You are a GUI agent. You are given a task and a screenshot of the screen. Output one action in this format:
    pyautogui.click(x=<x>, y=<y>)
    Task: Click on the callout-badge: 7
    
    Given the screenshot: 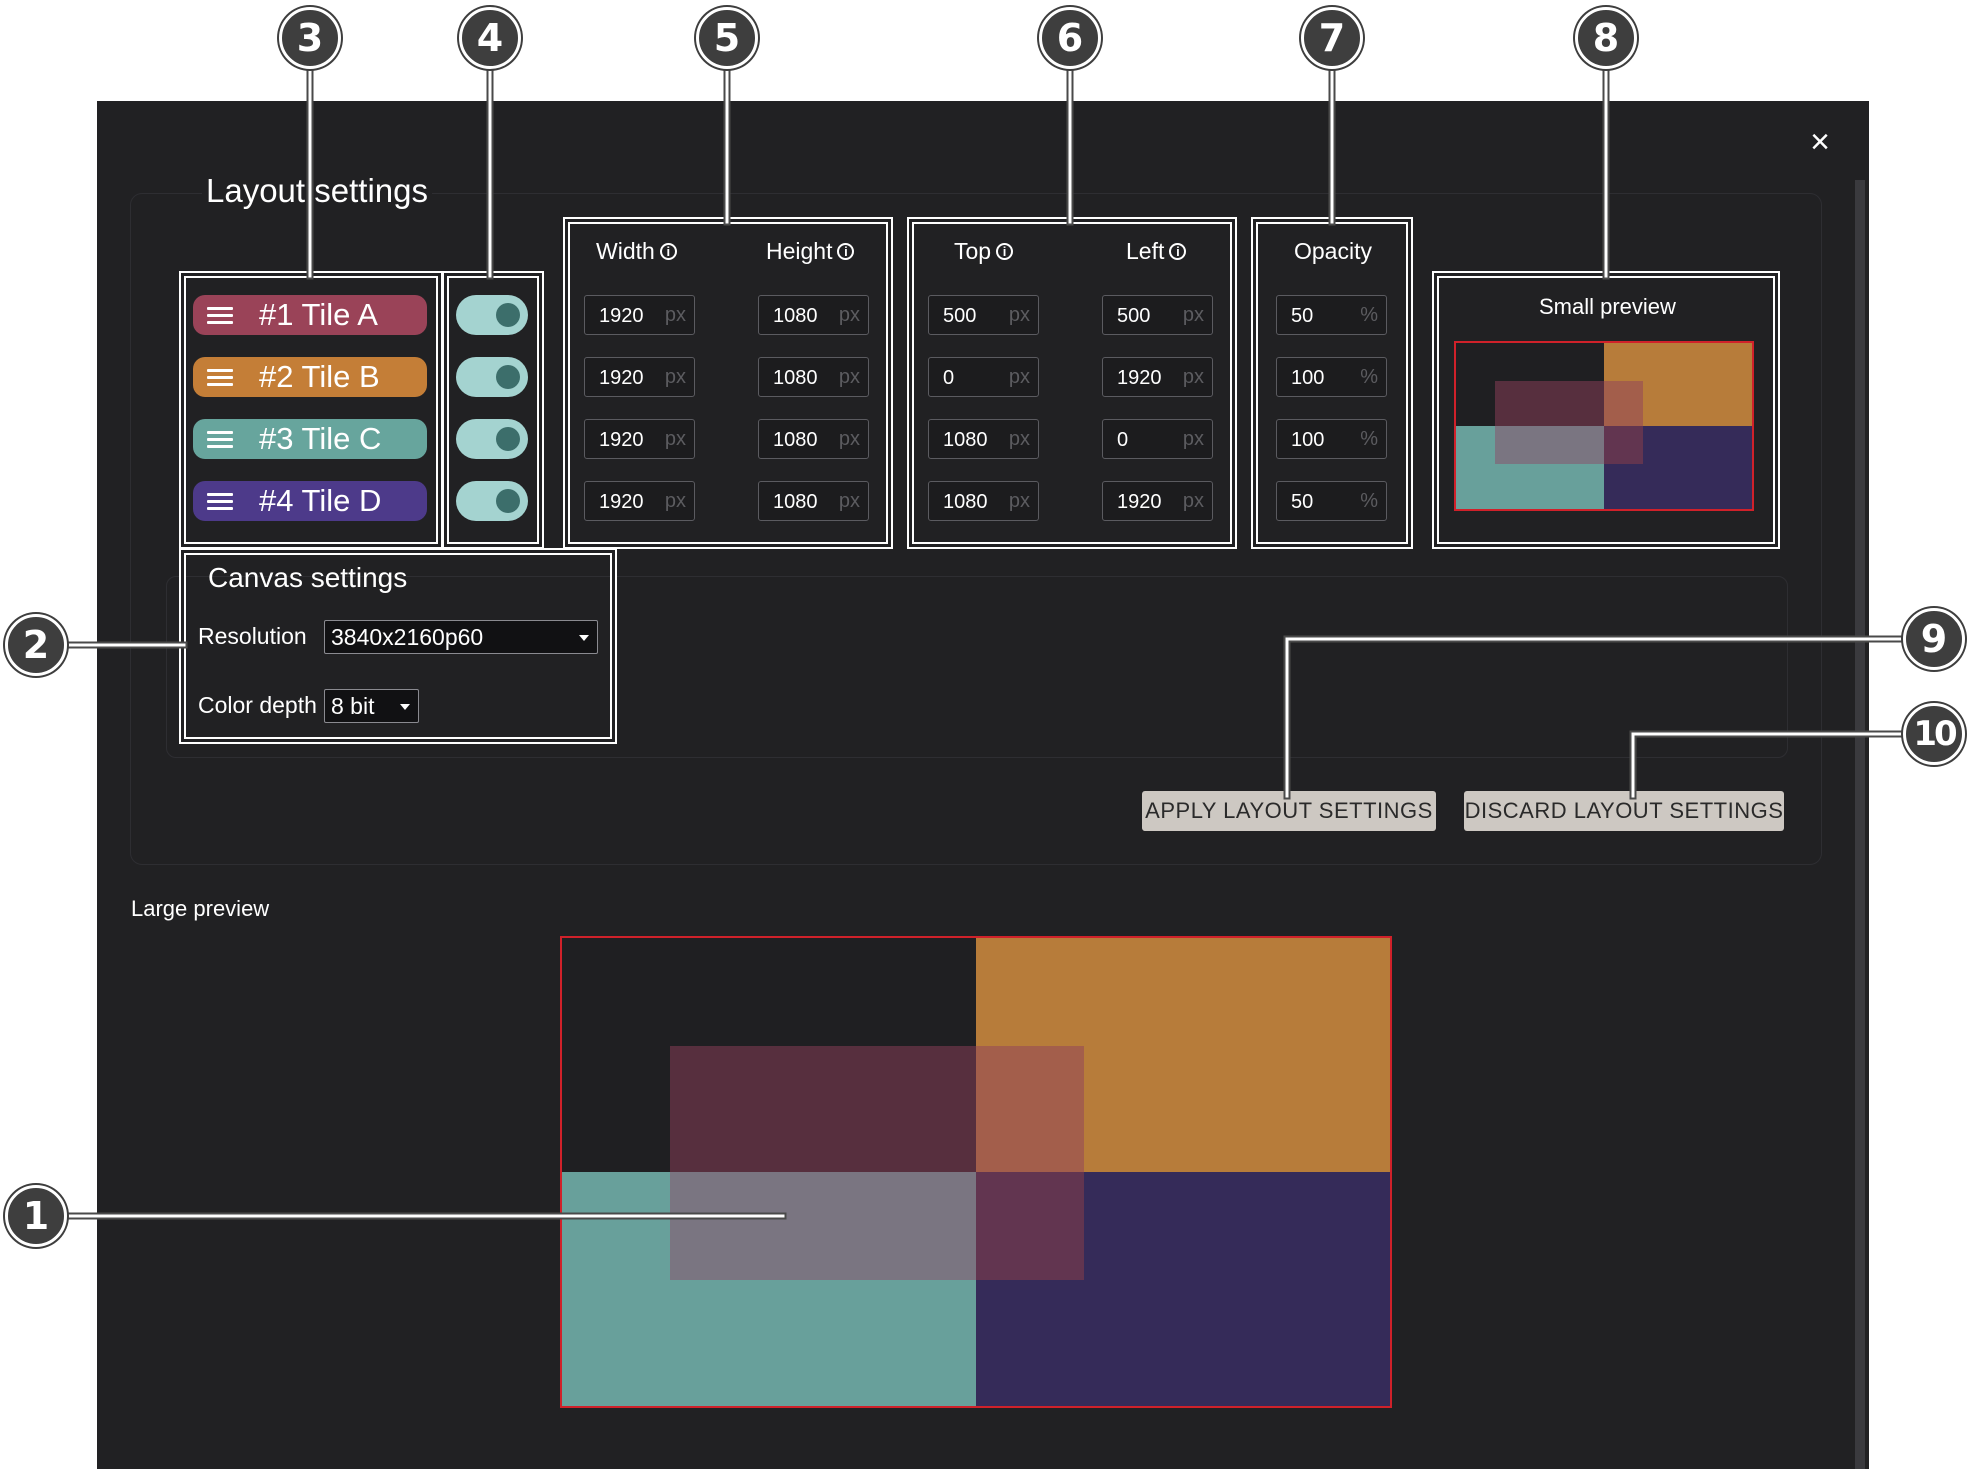 What is the action you would take?
    pyautogui.click(x=1332, y=38)
    